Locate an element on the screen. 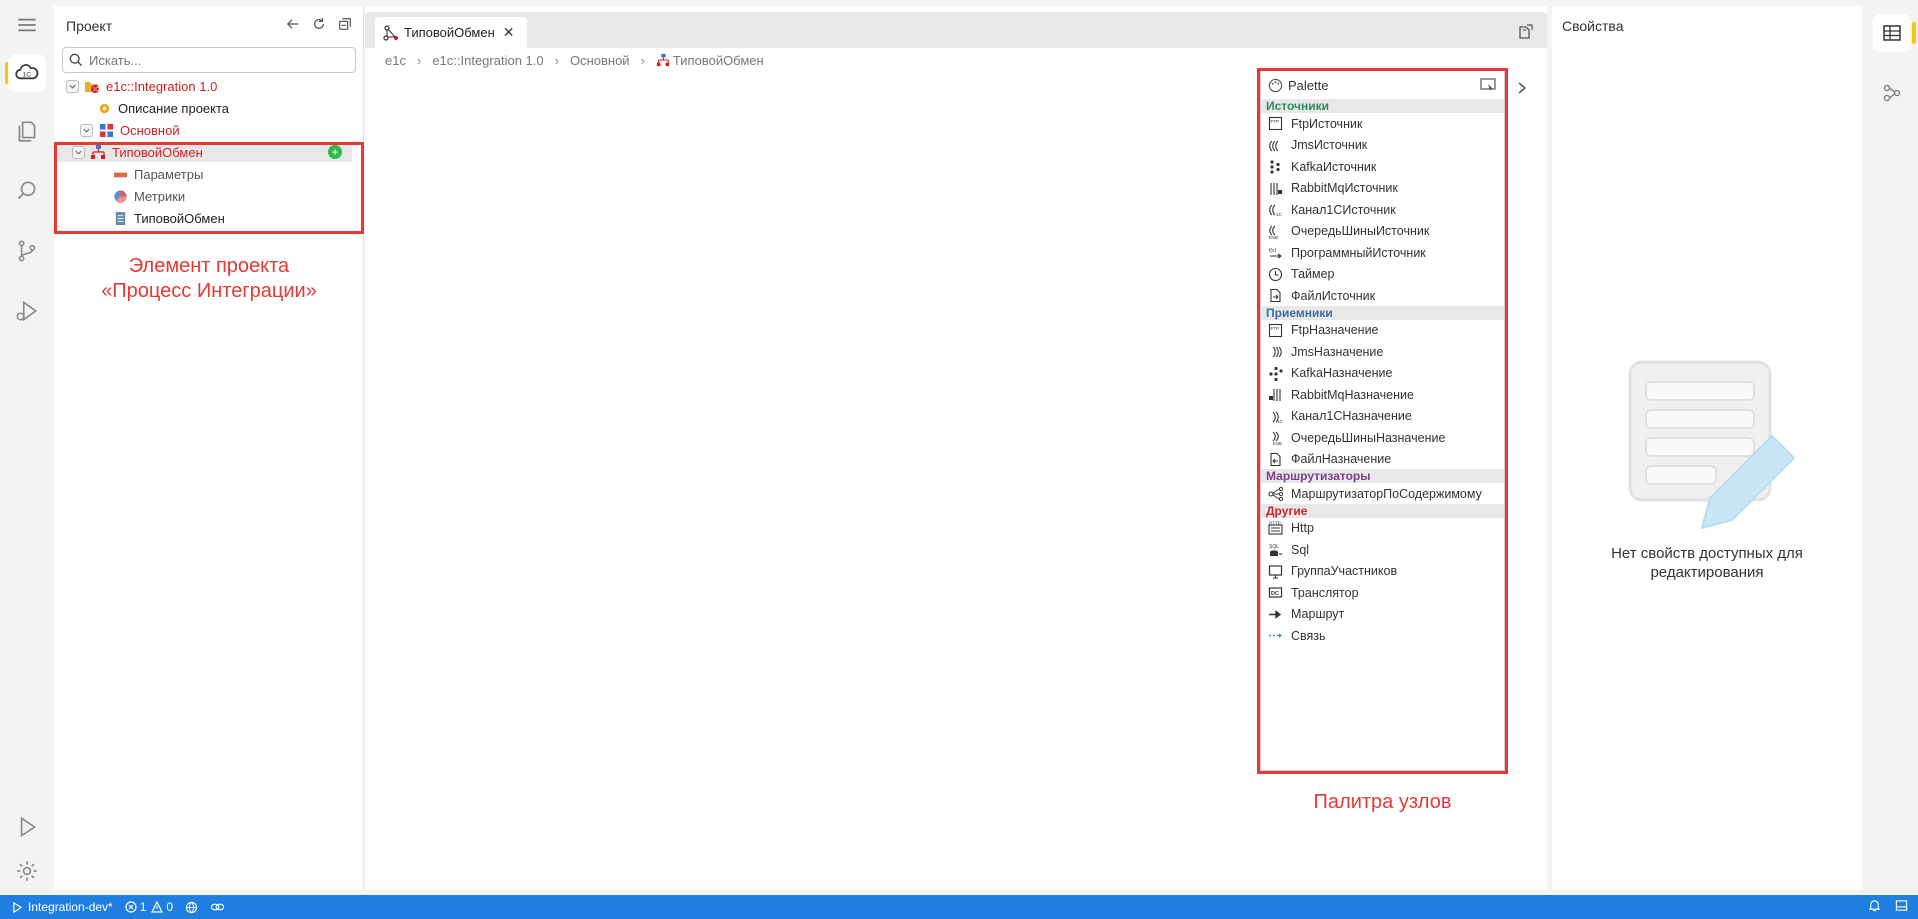 The width and height of the screenshot is (1918, 919). warning-icon is located at coordinates (157, 907).